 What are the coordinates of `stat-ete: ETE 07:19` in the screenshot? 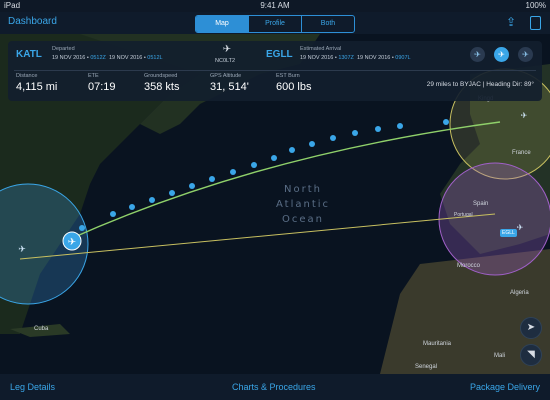 It's located at (102, 83).